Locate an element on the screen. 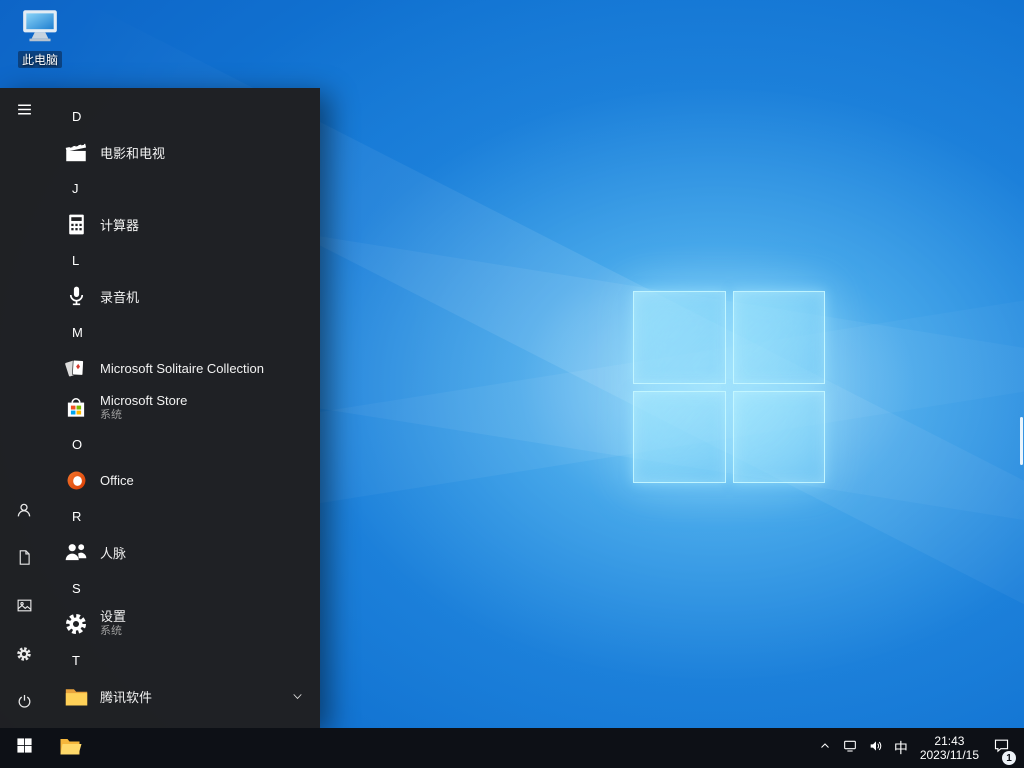 Image resolution: width=1024 pixels, height=768 pixels. letter-group-l: L is located at coordinates (184, 260).